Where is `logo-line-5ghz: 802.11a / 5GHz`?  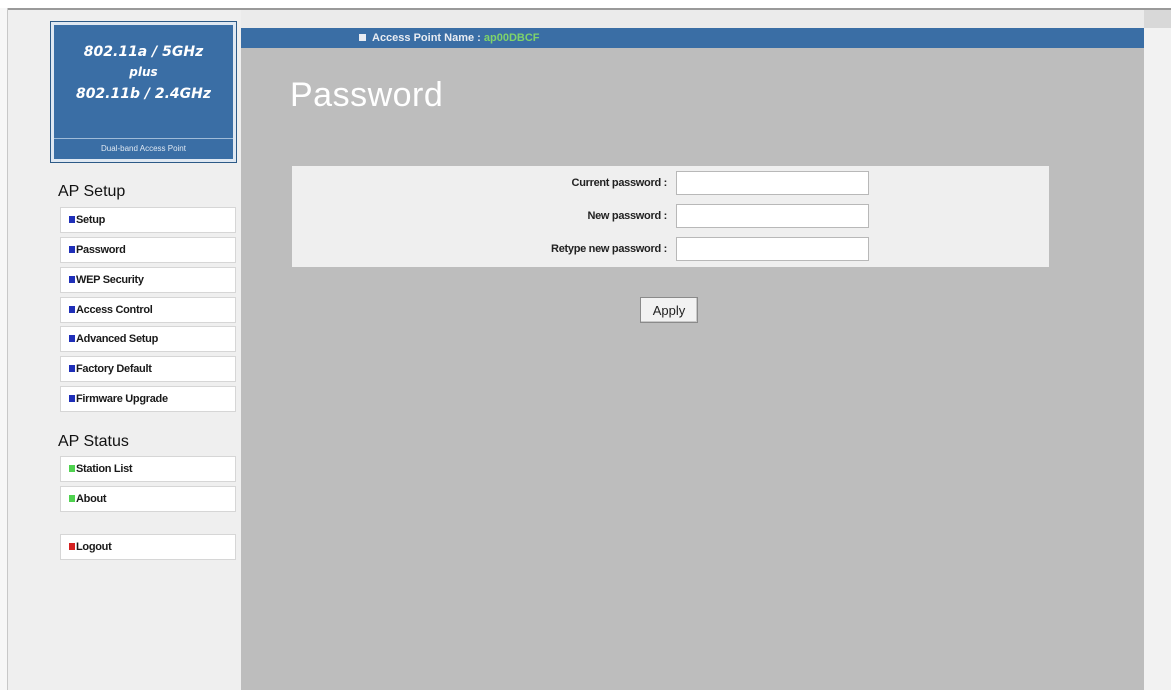 logo-line-5ghz: 802.11a / 5GHz is located at coordinates (143, 52).